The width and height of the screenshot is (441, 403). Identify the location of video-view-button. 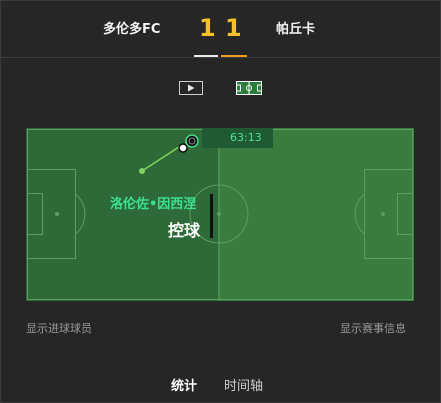
(191, 87).